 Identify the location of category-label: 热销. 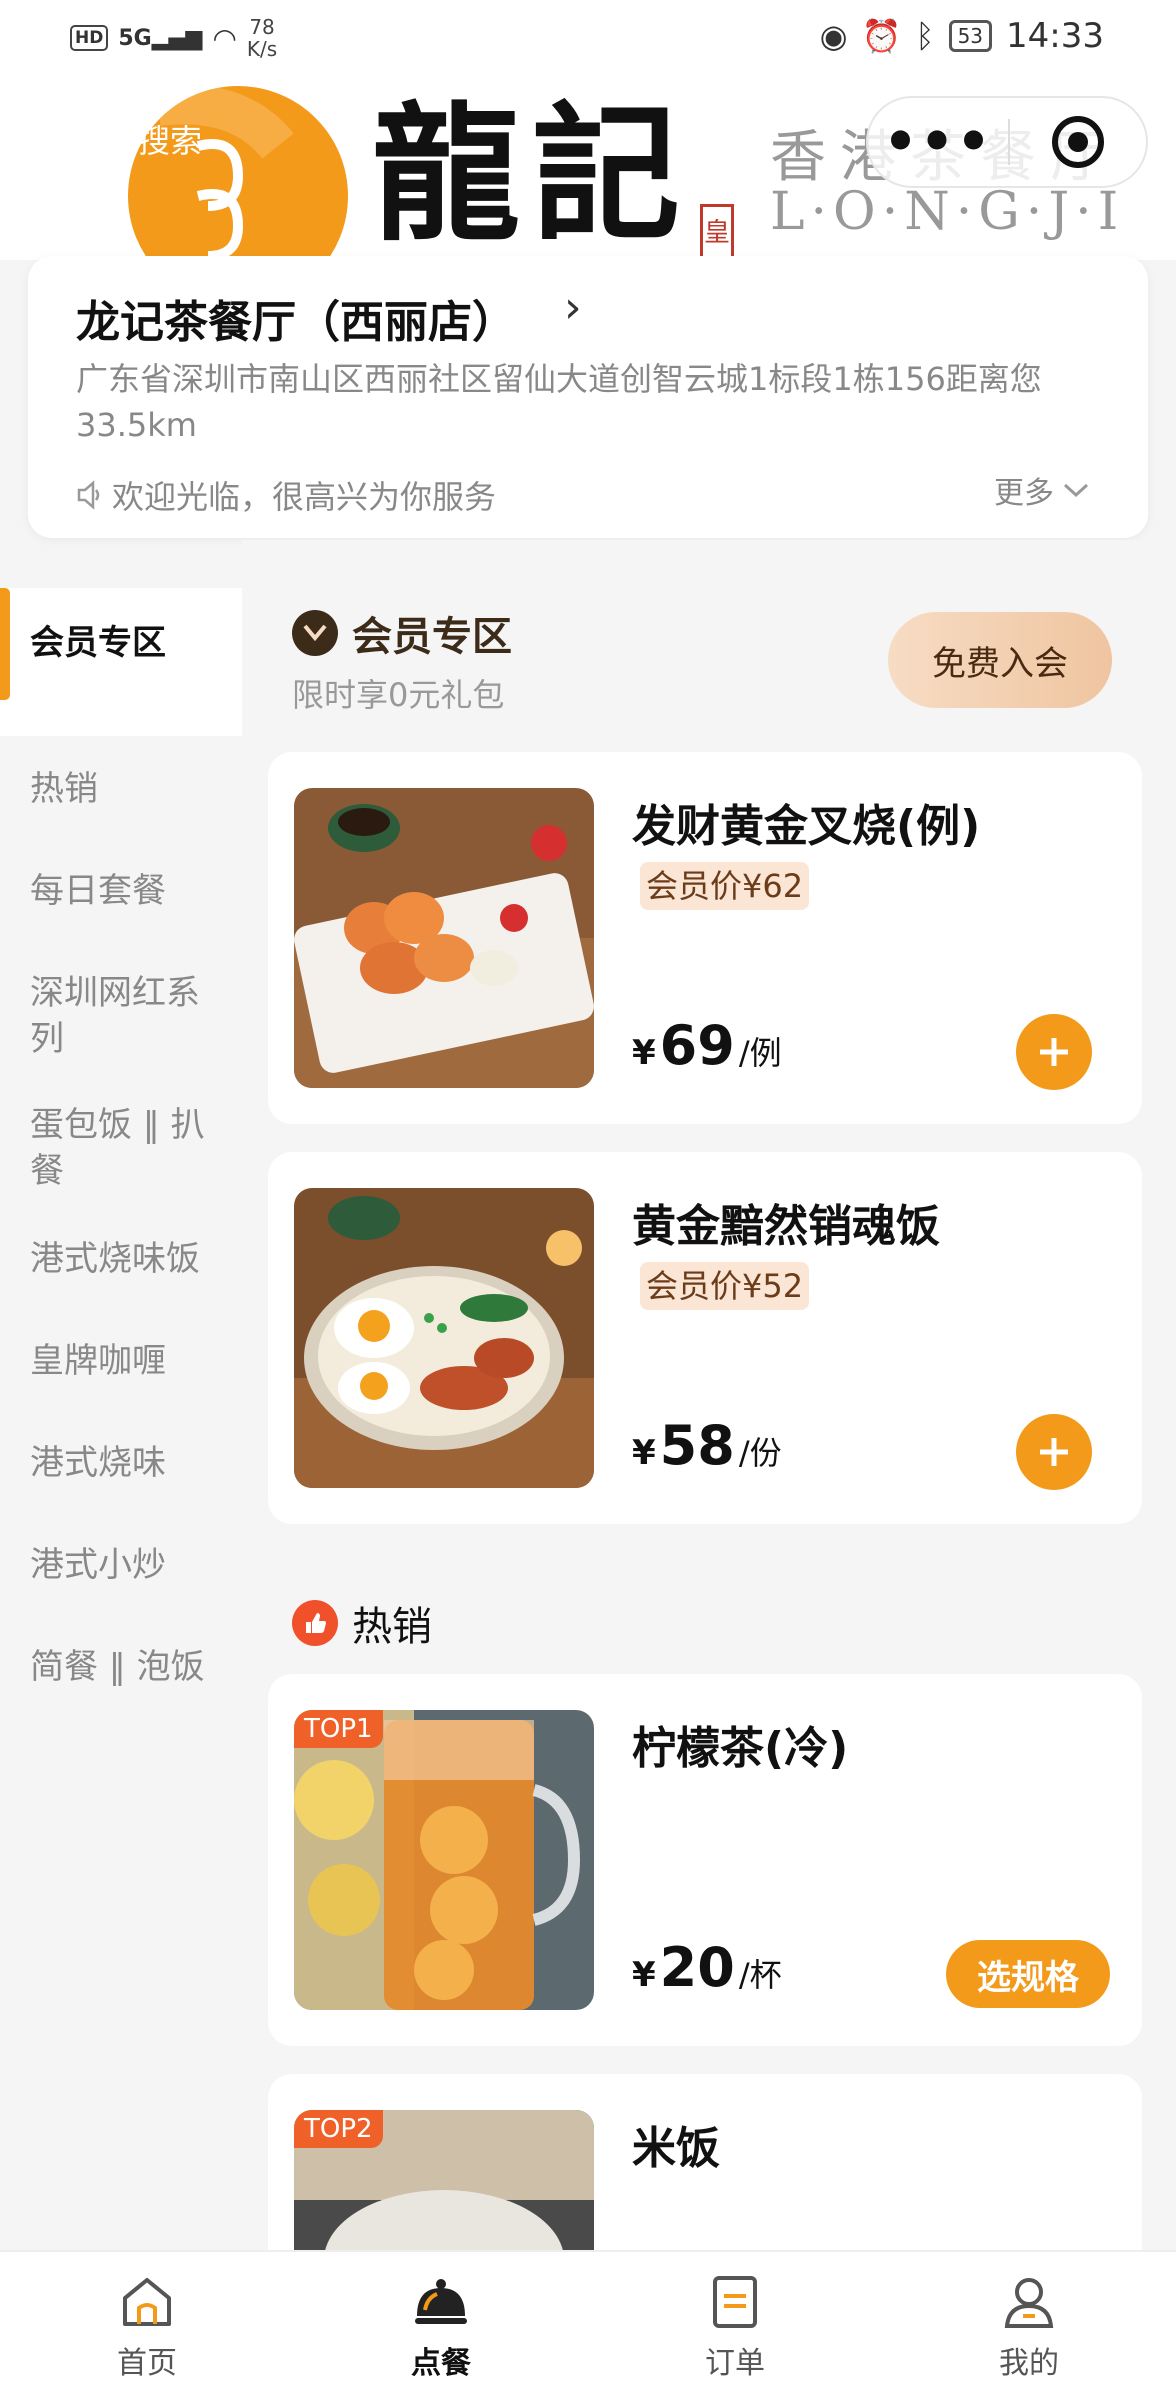
(64, 789).